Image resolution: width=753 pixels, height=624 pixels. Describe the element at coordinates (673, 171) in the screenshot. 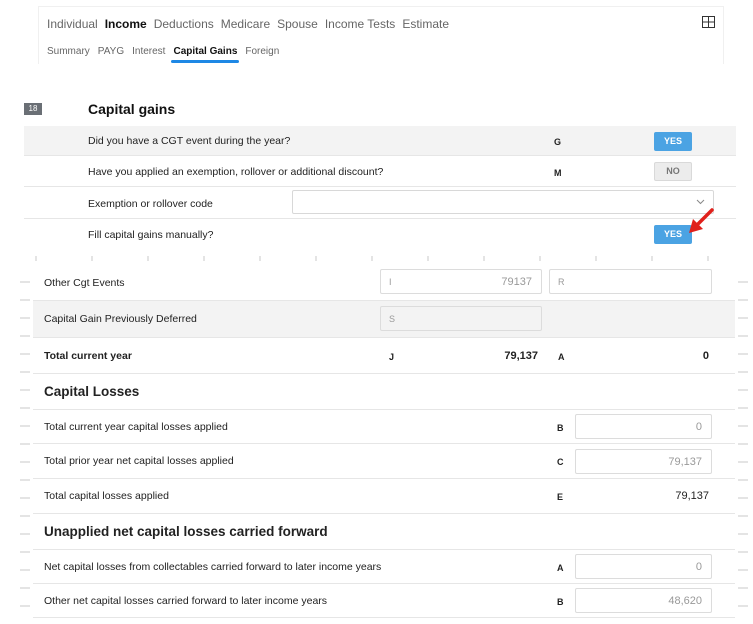

I see `exemption-no-button: NO` at that location.